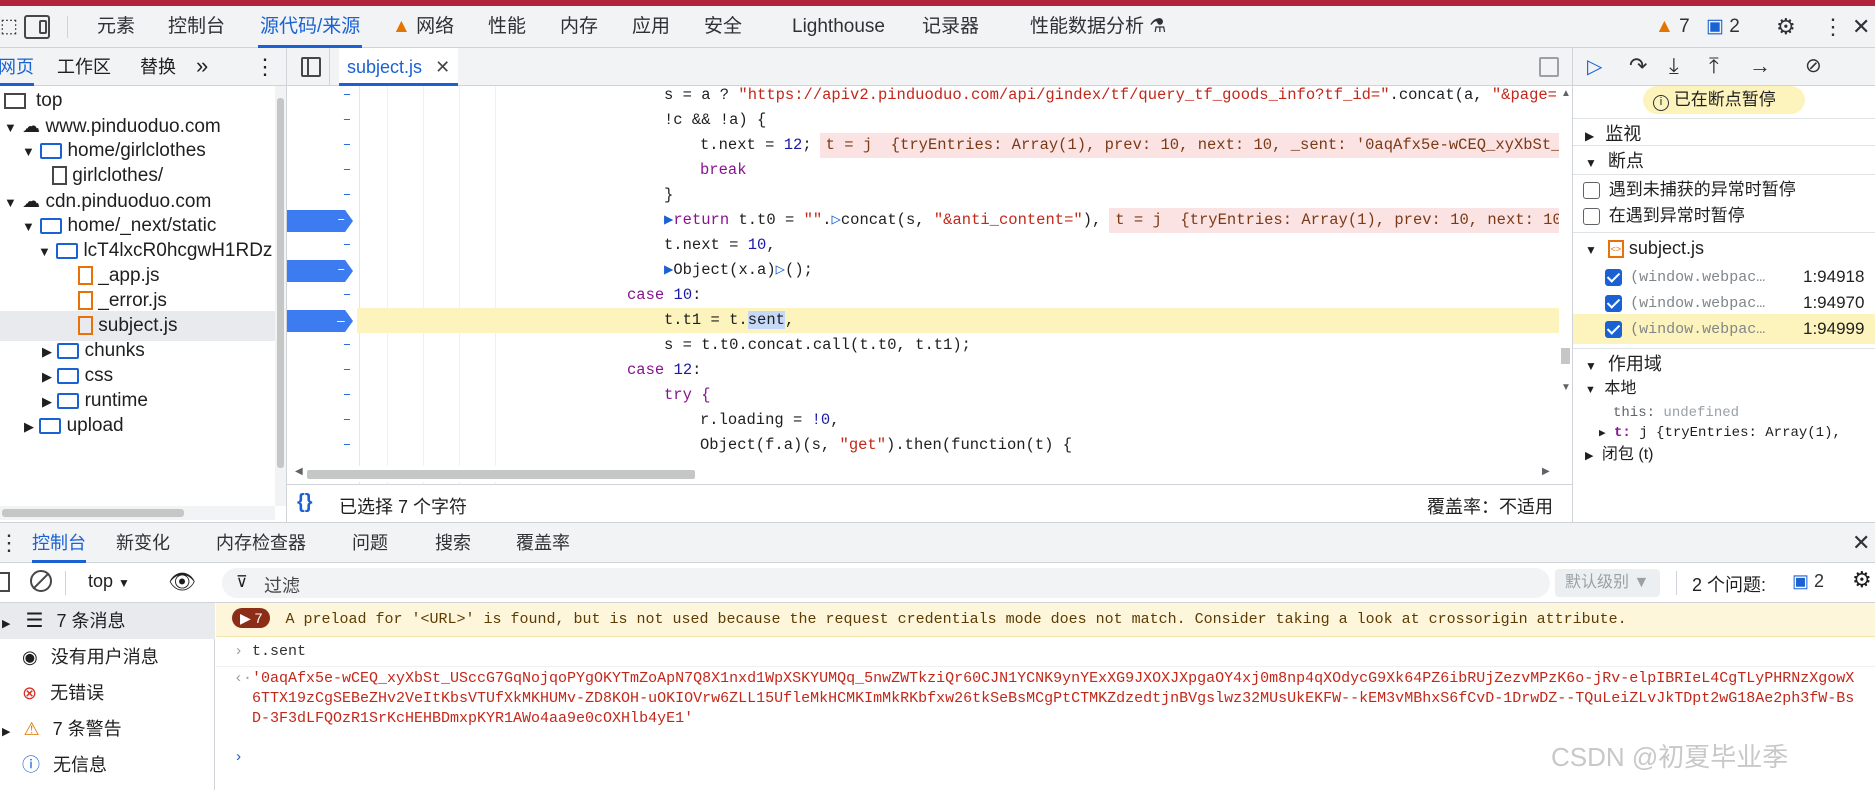  I want to click on watch-section-header: ▶ 监视, so click(1724, 133).